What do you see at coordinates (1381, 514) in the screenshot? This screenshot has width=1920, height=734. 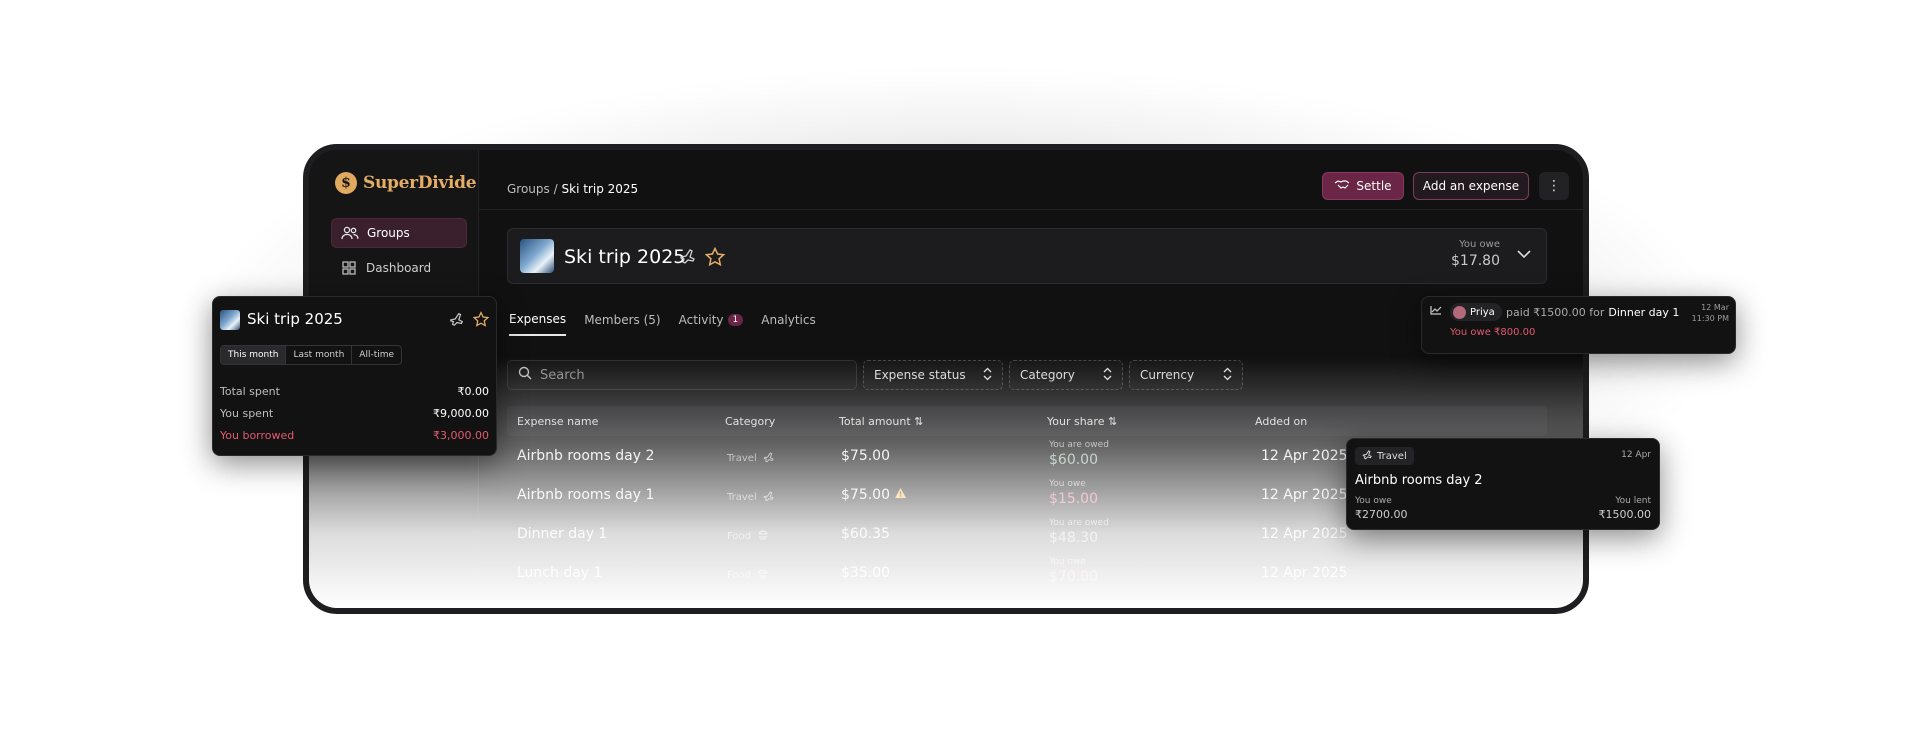 I see `you-owe-value: ₹2700.00` at bounding box center [1381, 514].